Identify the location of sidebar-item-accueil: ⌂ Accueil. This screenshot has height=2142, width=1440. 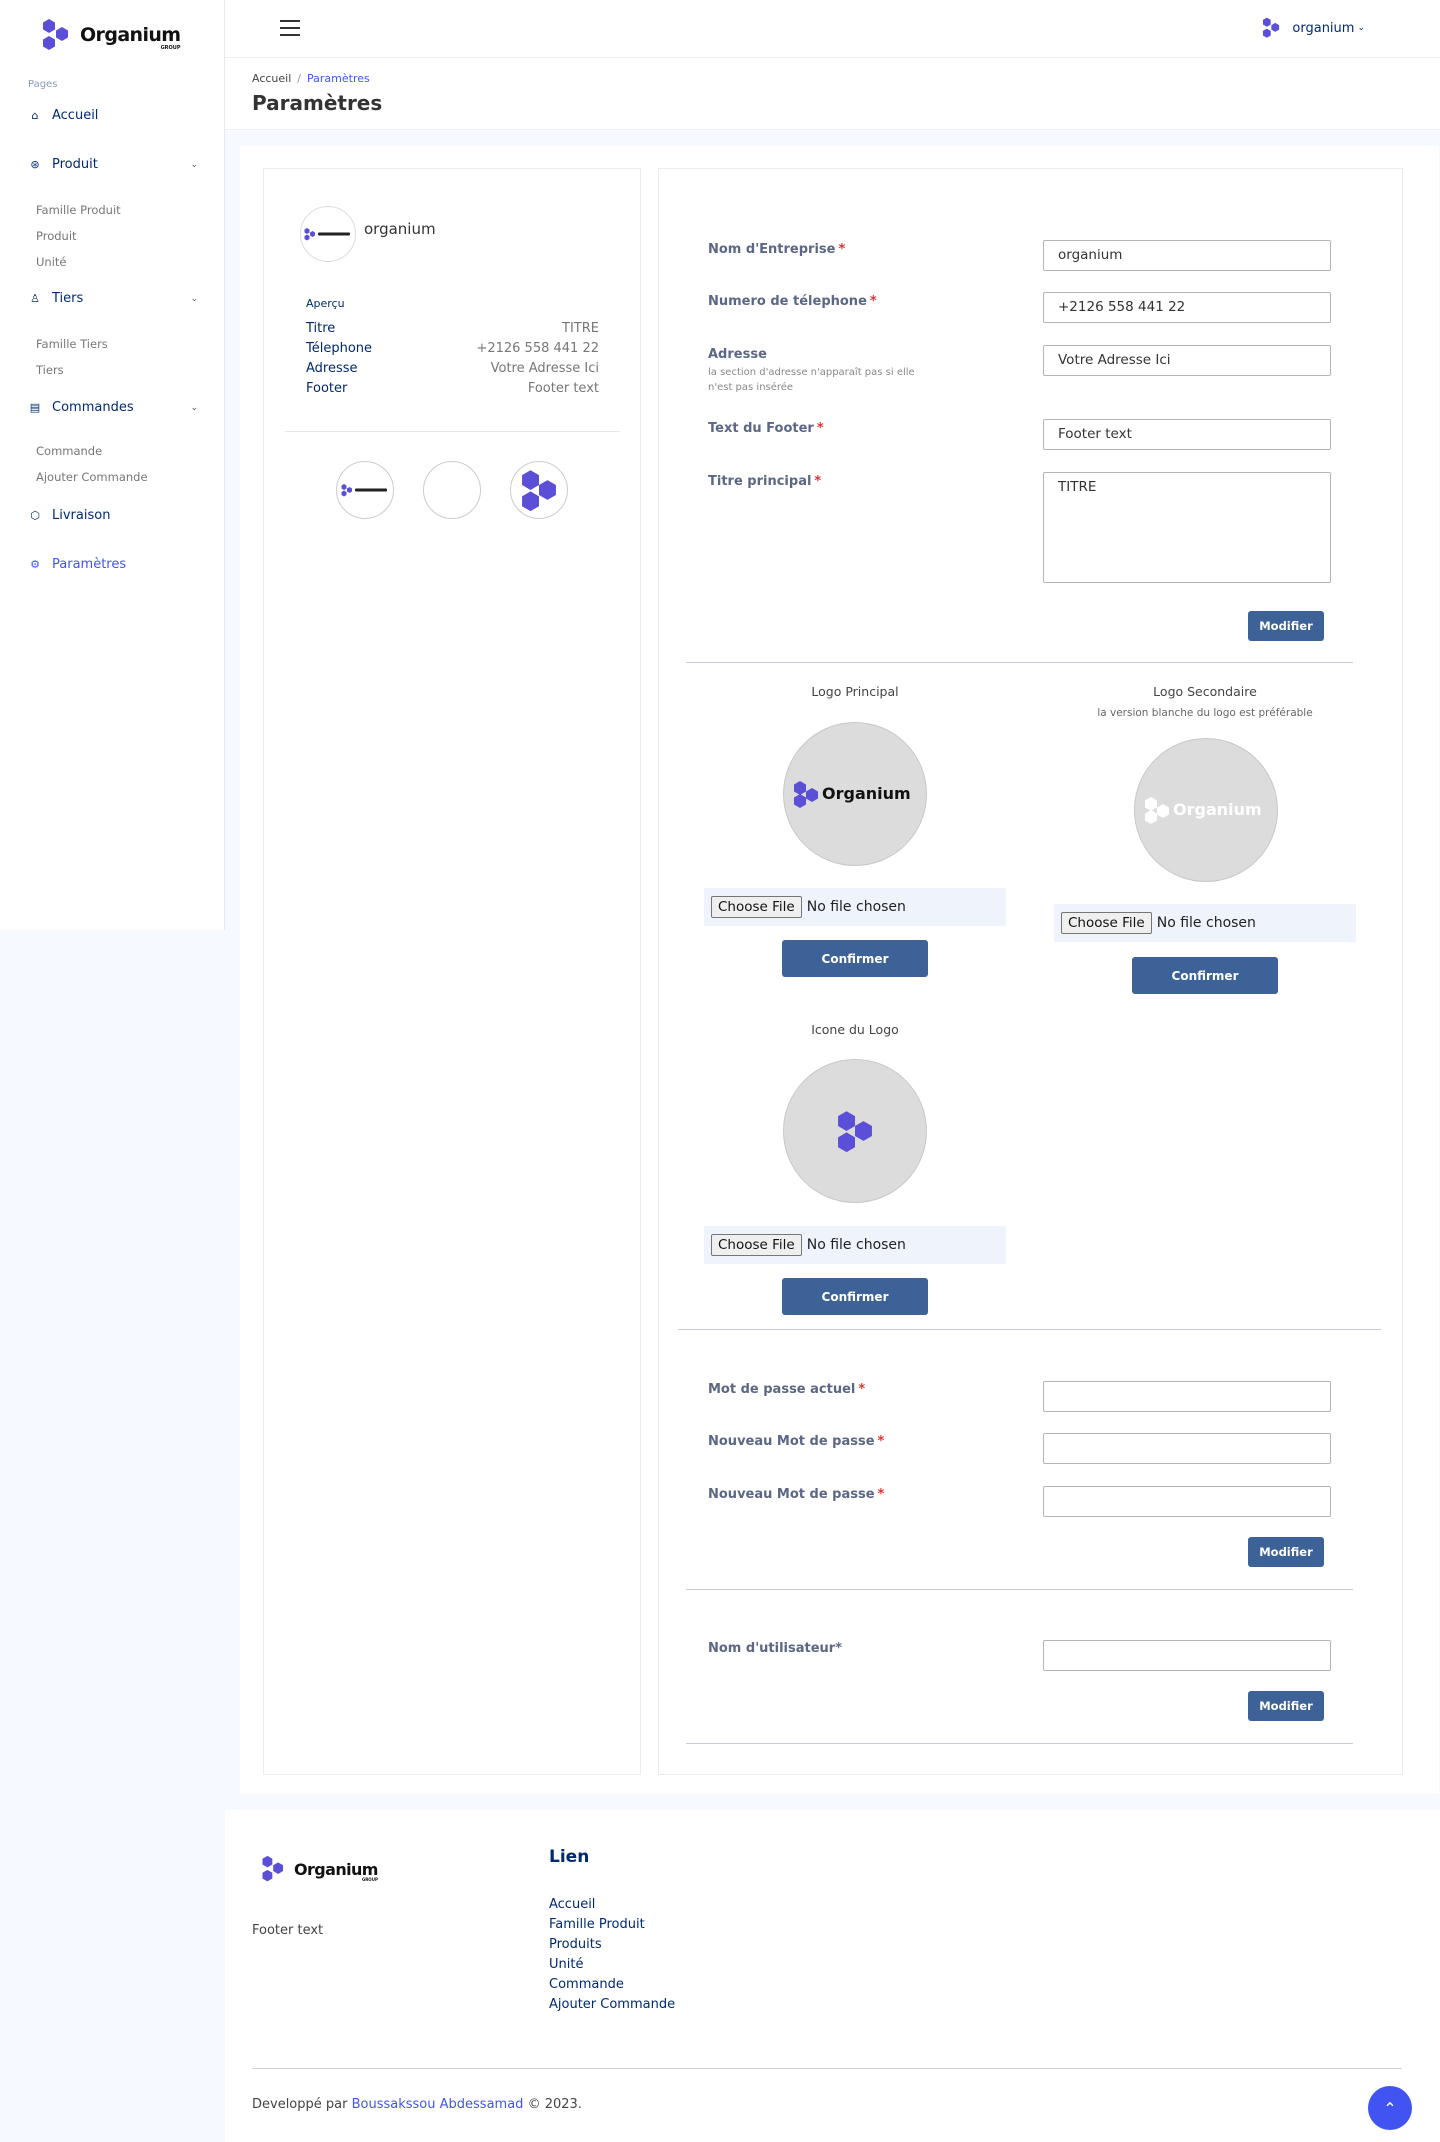
(113, 115).